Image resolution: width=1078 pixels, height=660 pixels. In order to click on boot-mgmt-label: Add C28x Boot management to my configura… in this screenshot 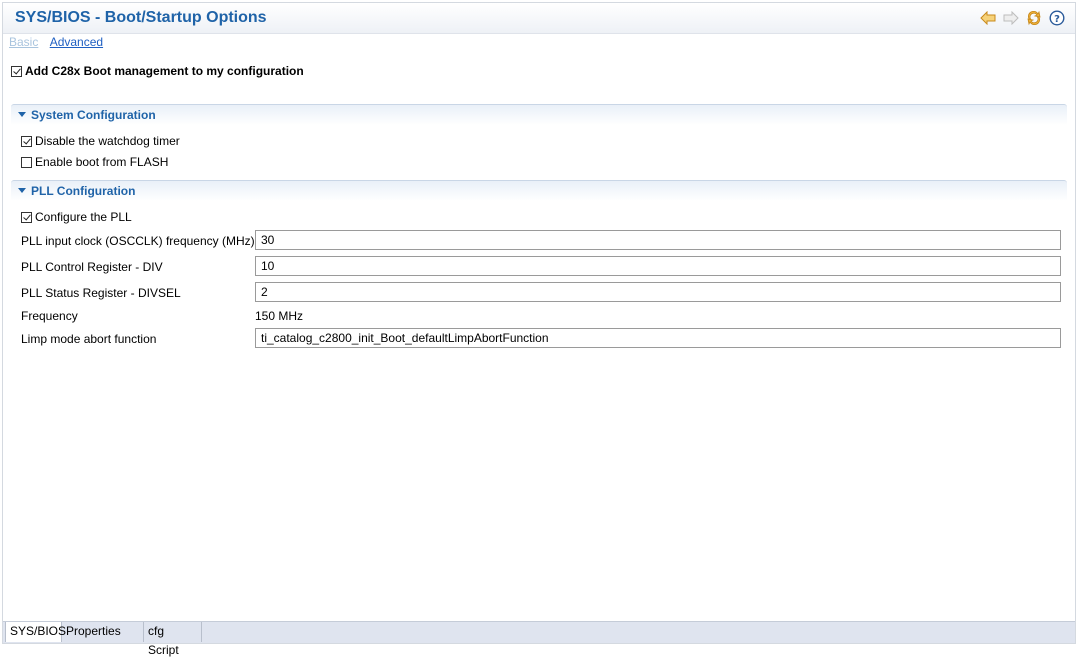, I will do `click(164, 71)`.